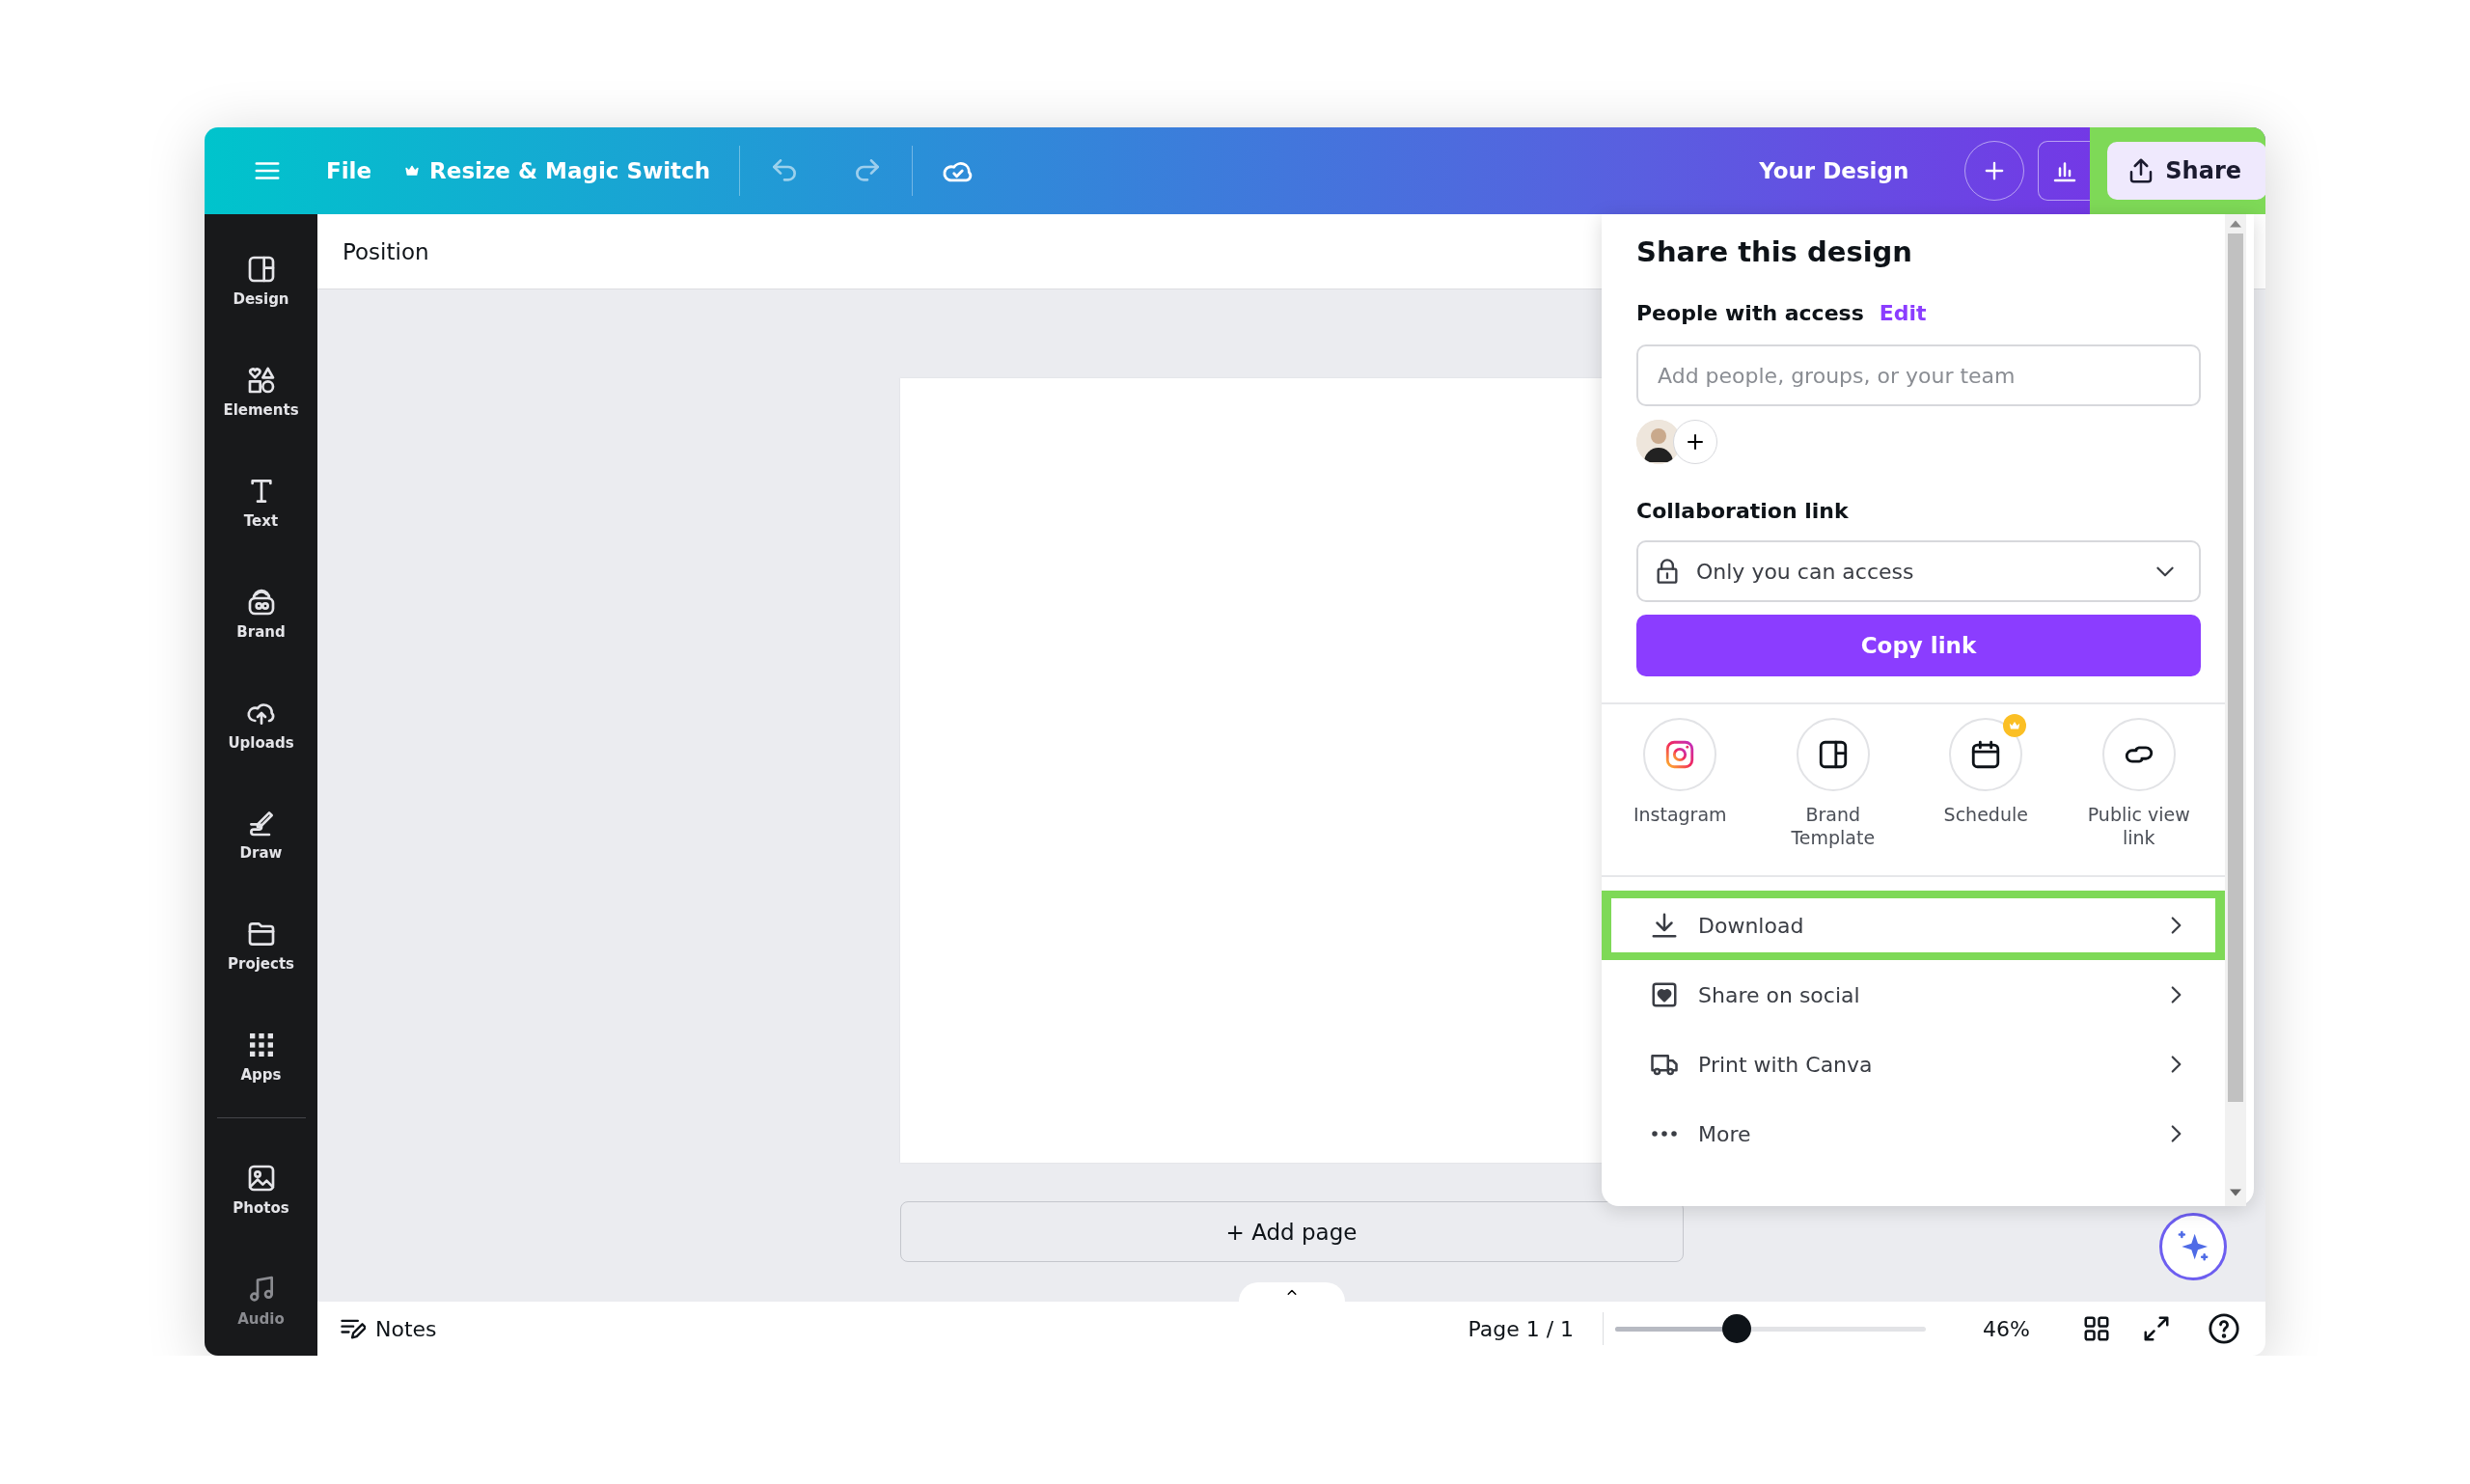 This screenshot has width=2470, height=1484. What do you see at coordinates (1774, 252) in the screenshot?
I see `panel-title: Share this design` at bounding box center [1774, 252].